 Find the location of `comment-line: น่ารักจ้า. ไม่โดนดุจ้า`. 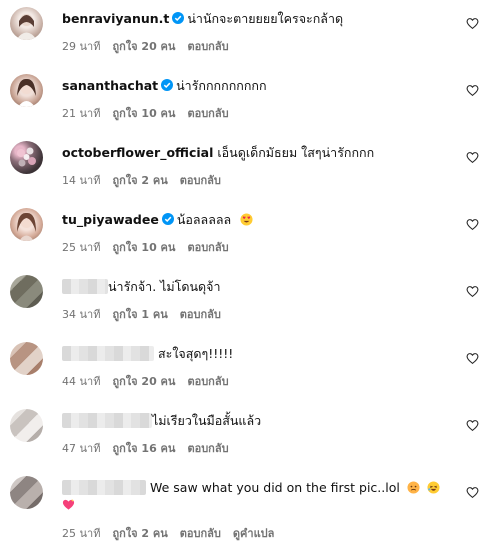

comment-line: น่ารักจ้า. ไม่โดนดุจ้า is located at coordinates (255, 286).